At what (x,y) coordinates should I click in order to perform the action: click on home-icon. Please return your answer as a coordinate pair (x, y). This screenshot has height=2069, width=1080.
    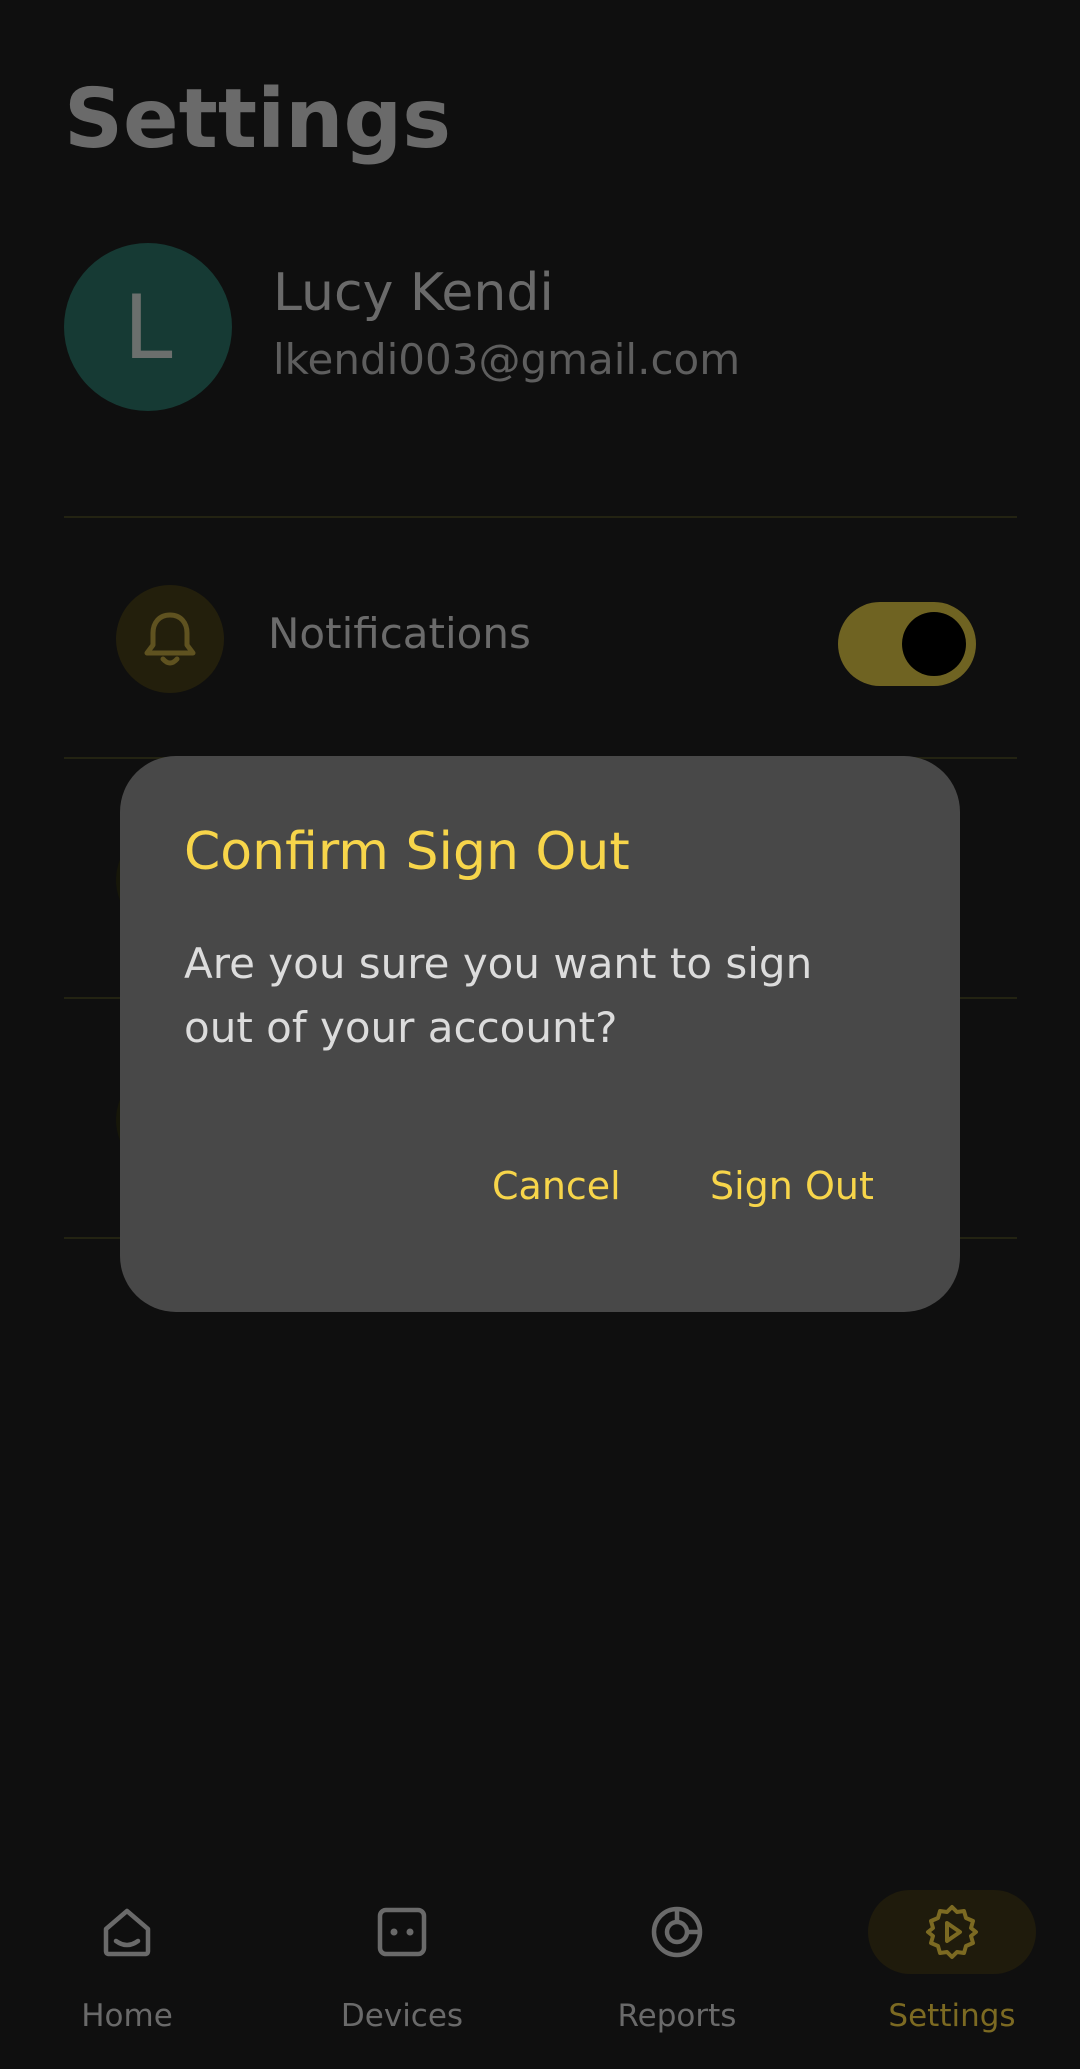
    Looking at the image, I should click on (127, 1932).